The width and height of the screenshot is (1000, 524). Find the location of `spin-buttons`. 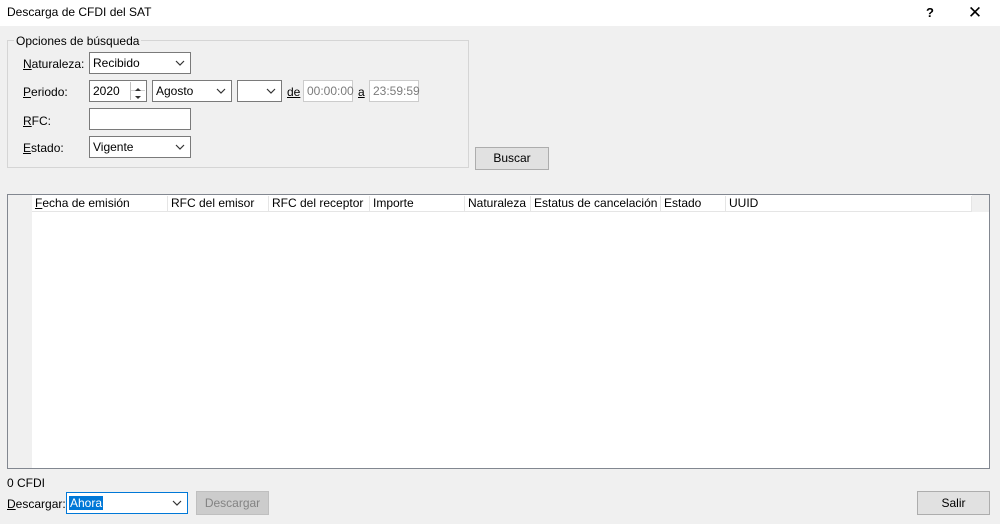

spin-buttons is located at coordinates (137, 91).